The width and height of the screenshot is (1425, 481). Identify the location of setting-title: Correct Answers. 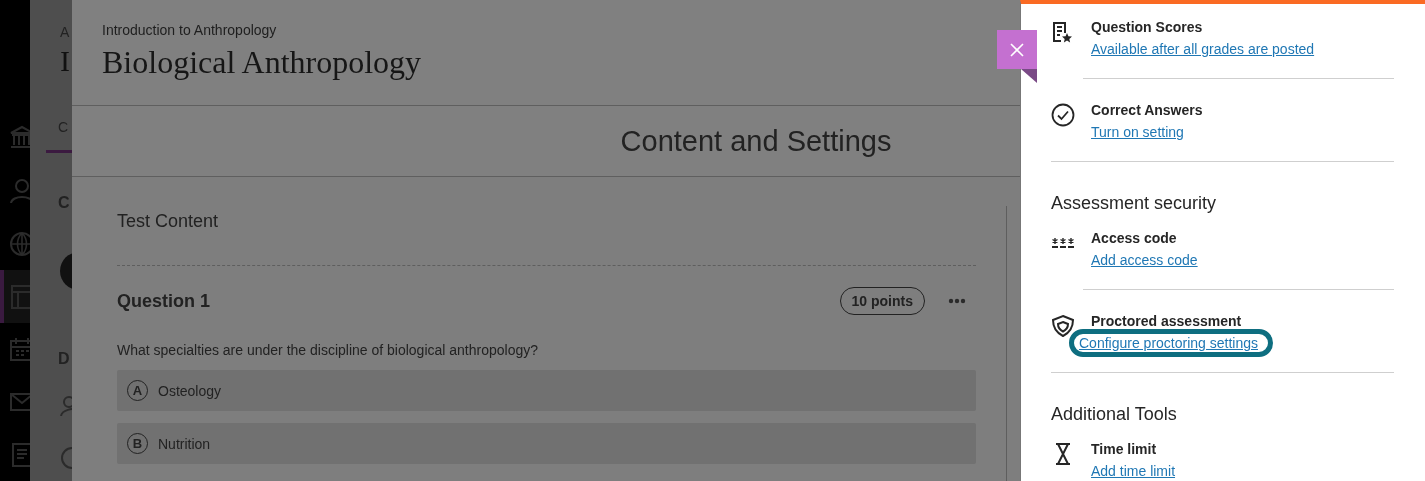
(1147, 110).